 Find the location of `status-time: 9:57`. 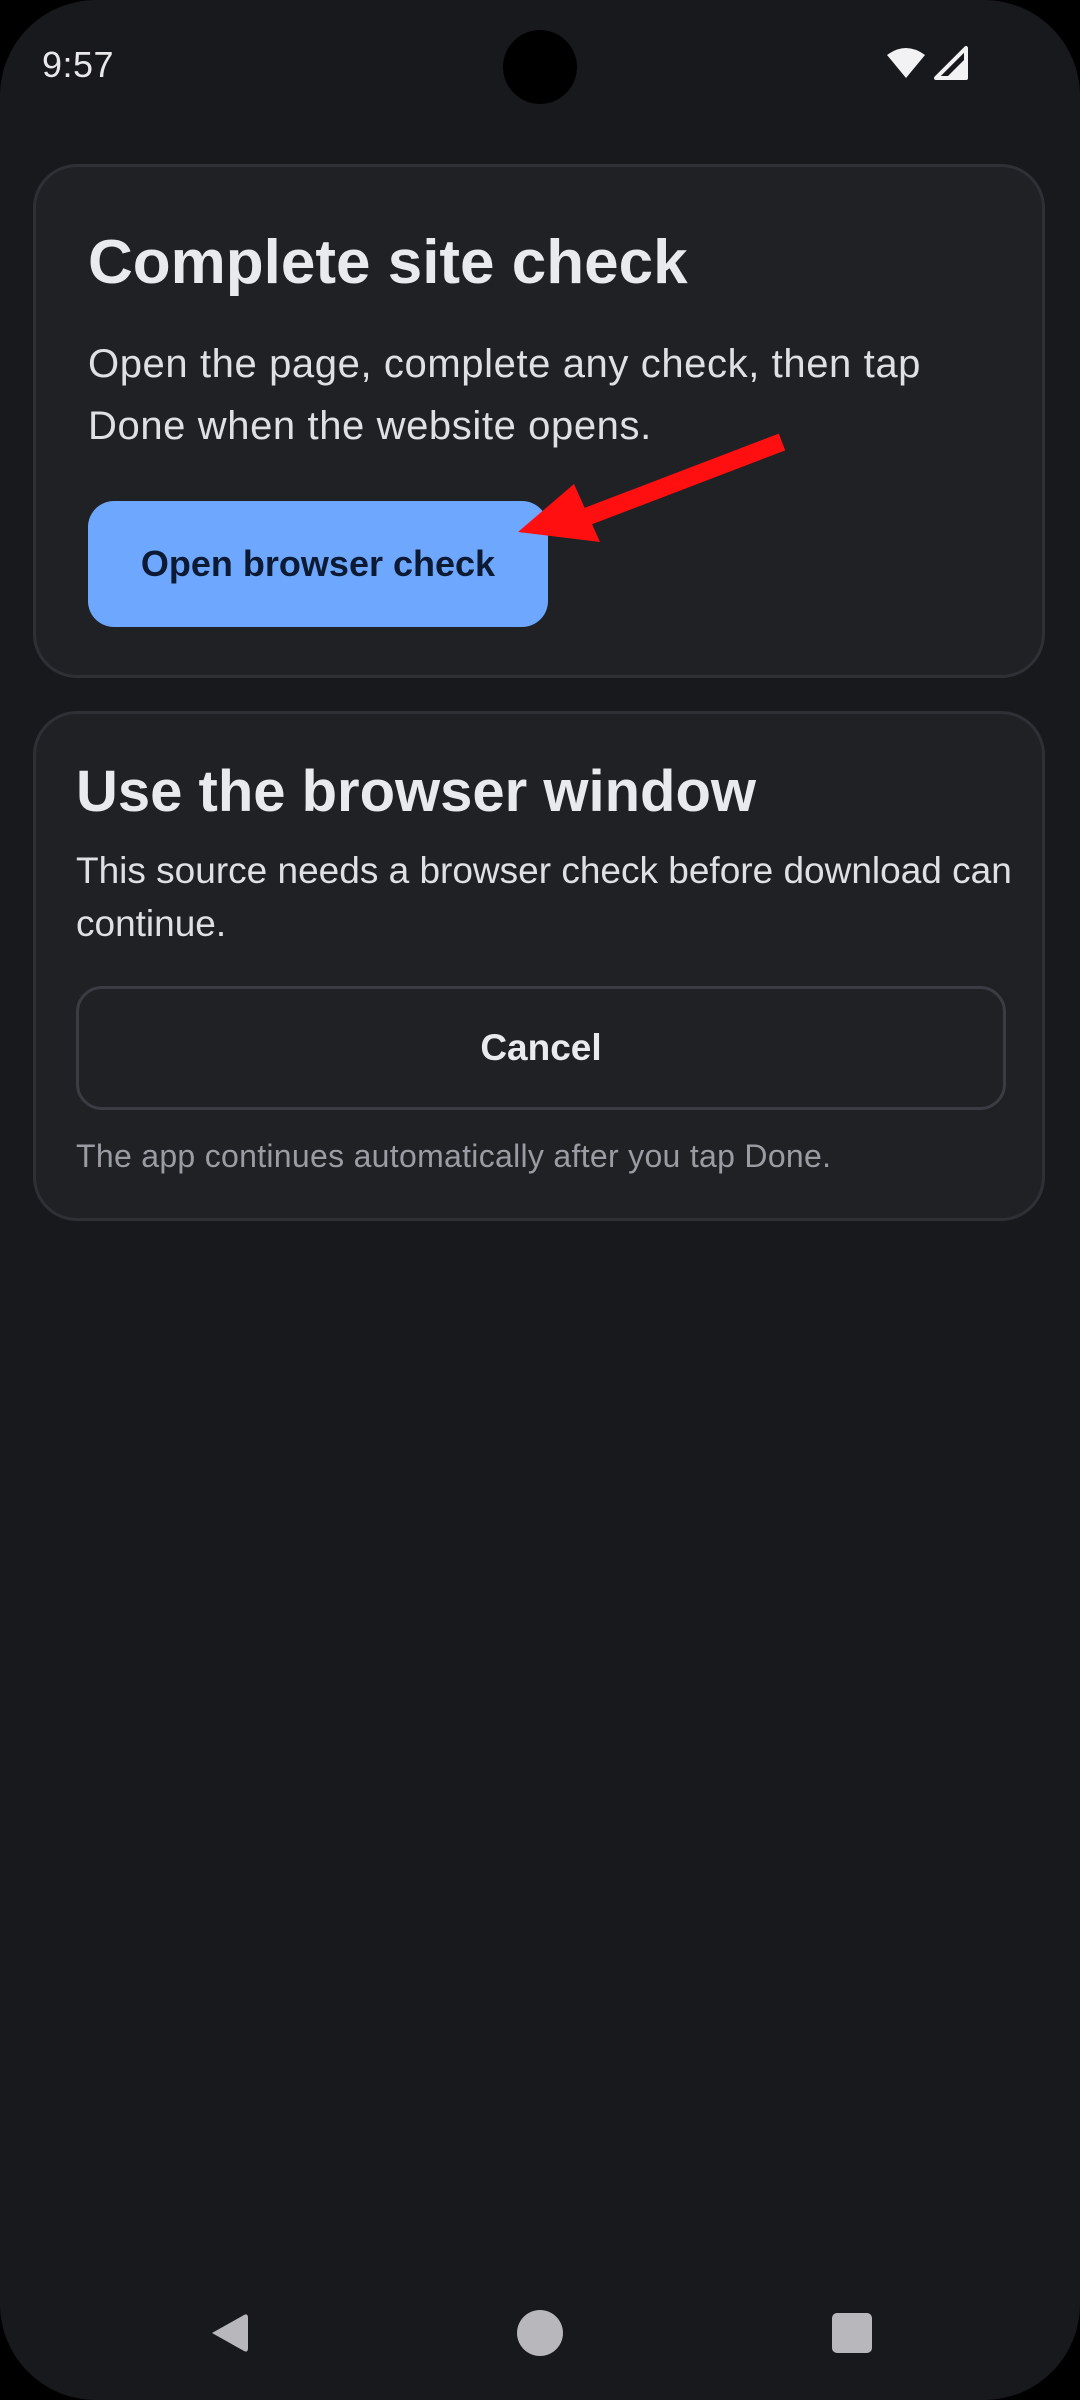

status-time: 9:57 is located at coordinates (78, 64).